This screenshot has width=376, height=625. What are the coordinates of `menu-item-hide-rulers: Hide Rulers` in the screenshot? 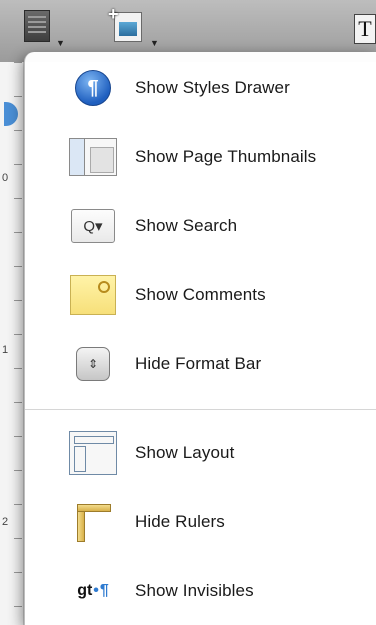 It's located at (200, 522).